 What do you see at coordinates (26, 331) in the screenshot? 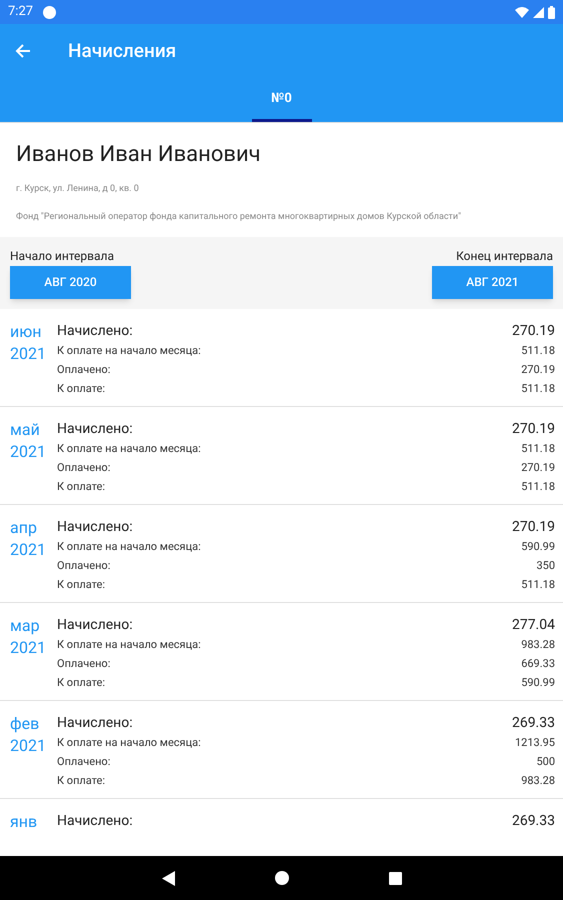
I see `month-text: июн` at bounding box center [26, 331].